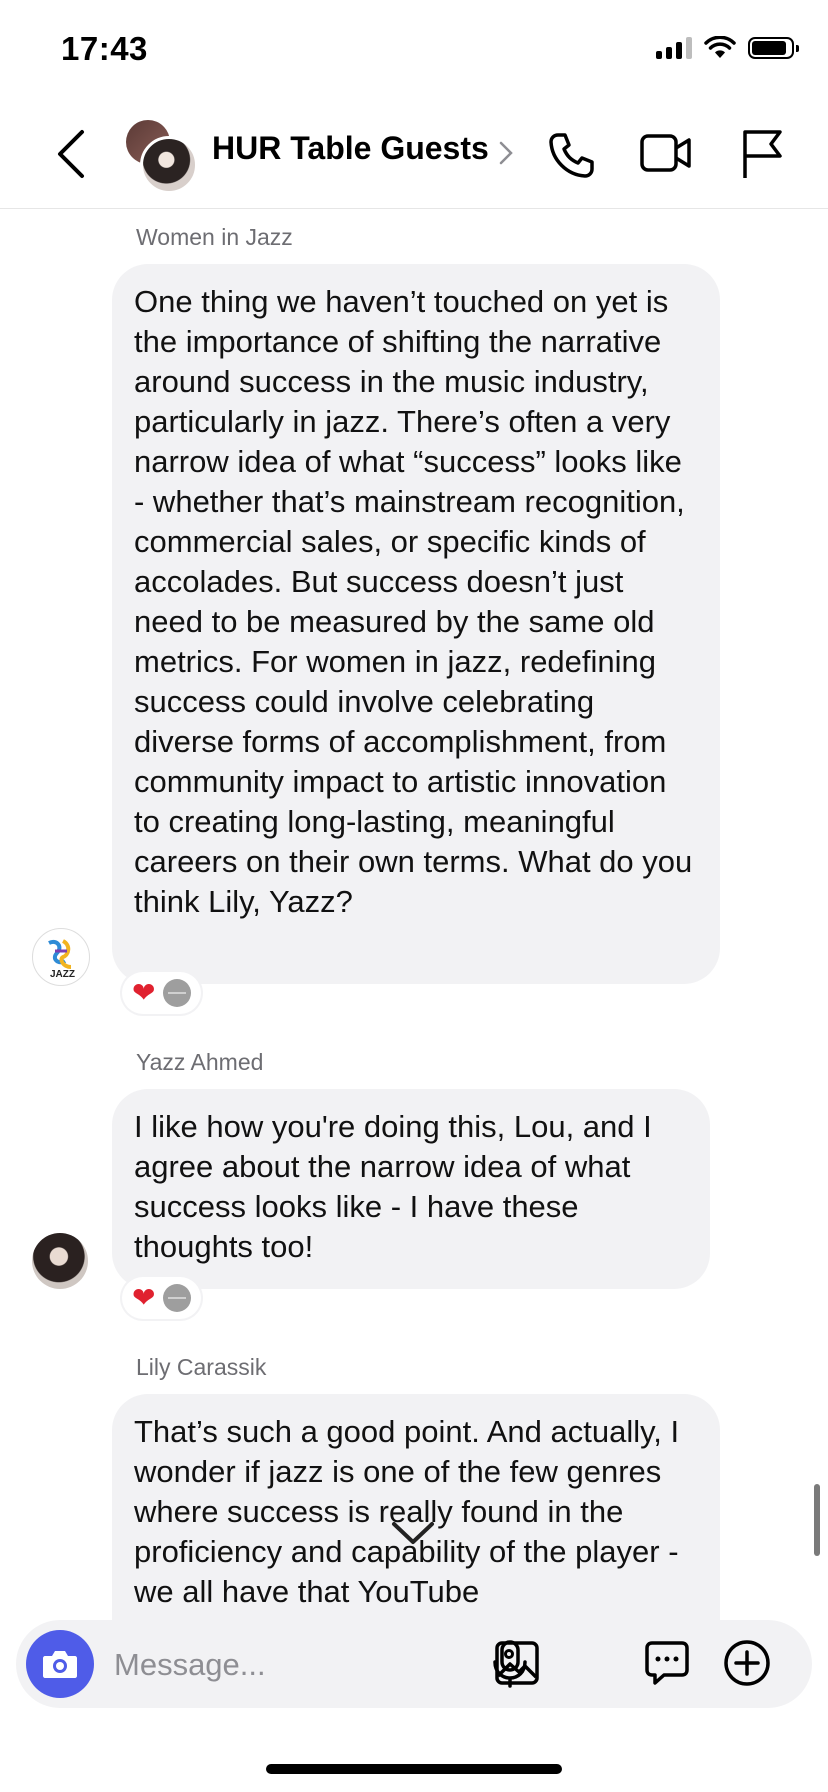 This screenshot has width=828, height=1792. I want to click on image-upload-icon, so click(517, 1663).